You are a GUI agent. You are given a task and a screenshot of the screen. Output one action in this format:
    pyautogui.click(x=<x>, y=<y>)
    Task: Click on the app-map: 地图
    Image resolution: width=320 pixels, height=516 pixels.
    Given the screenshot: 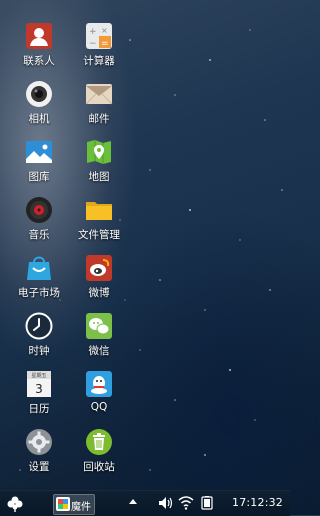 What is the action you would take?
    pyautogui.click(x=99, y=166)
    